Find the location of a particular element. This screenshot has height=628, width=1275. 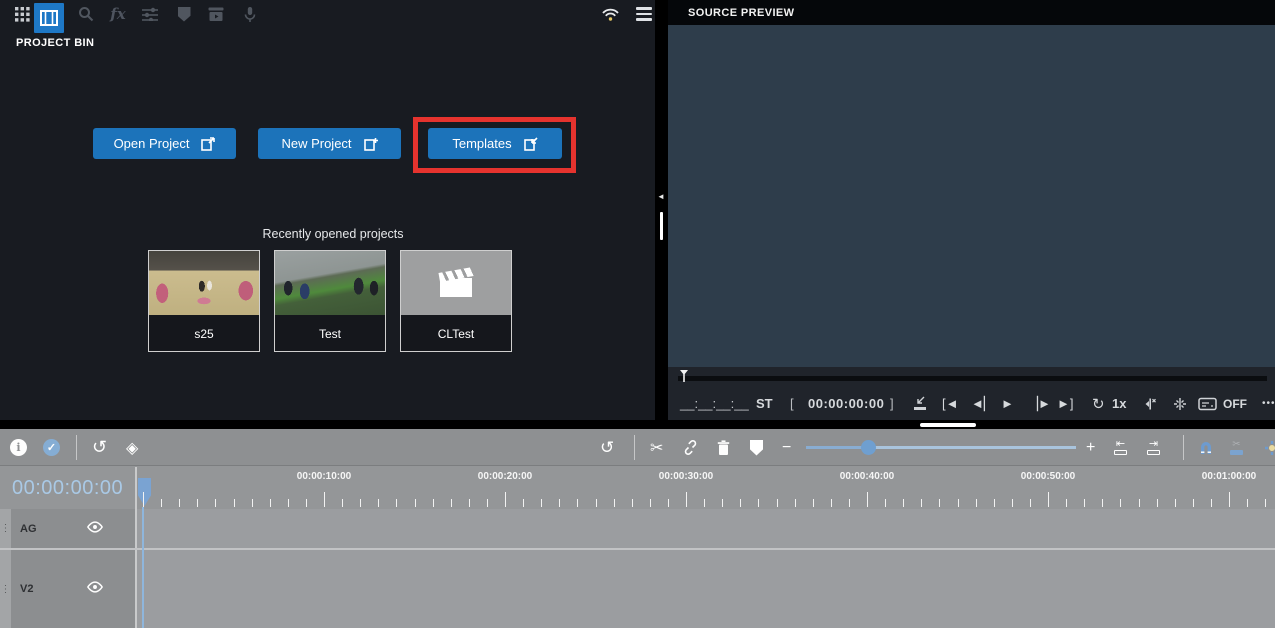

goto-in-icon: [◄ is located at coordinates (950, 403).